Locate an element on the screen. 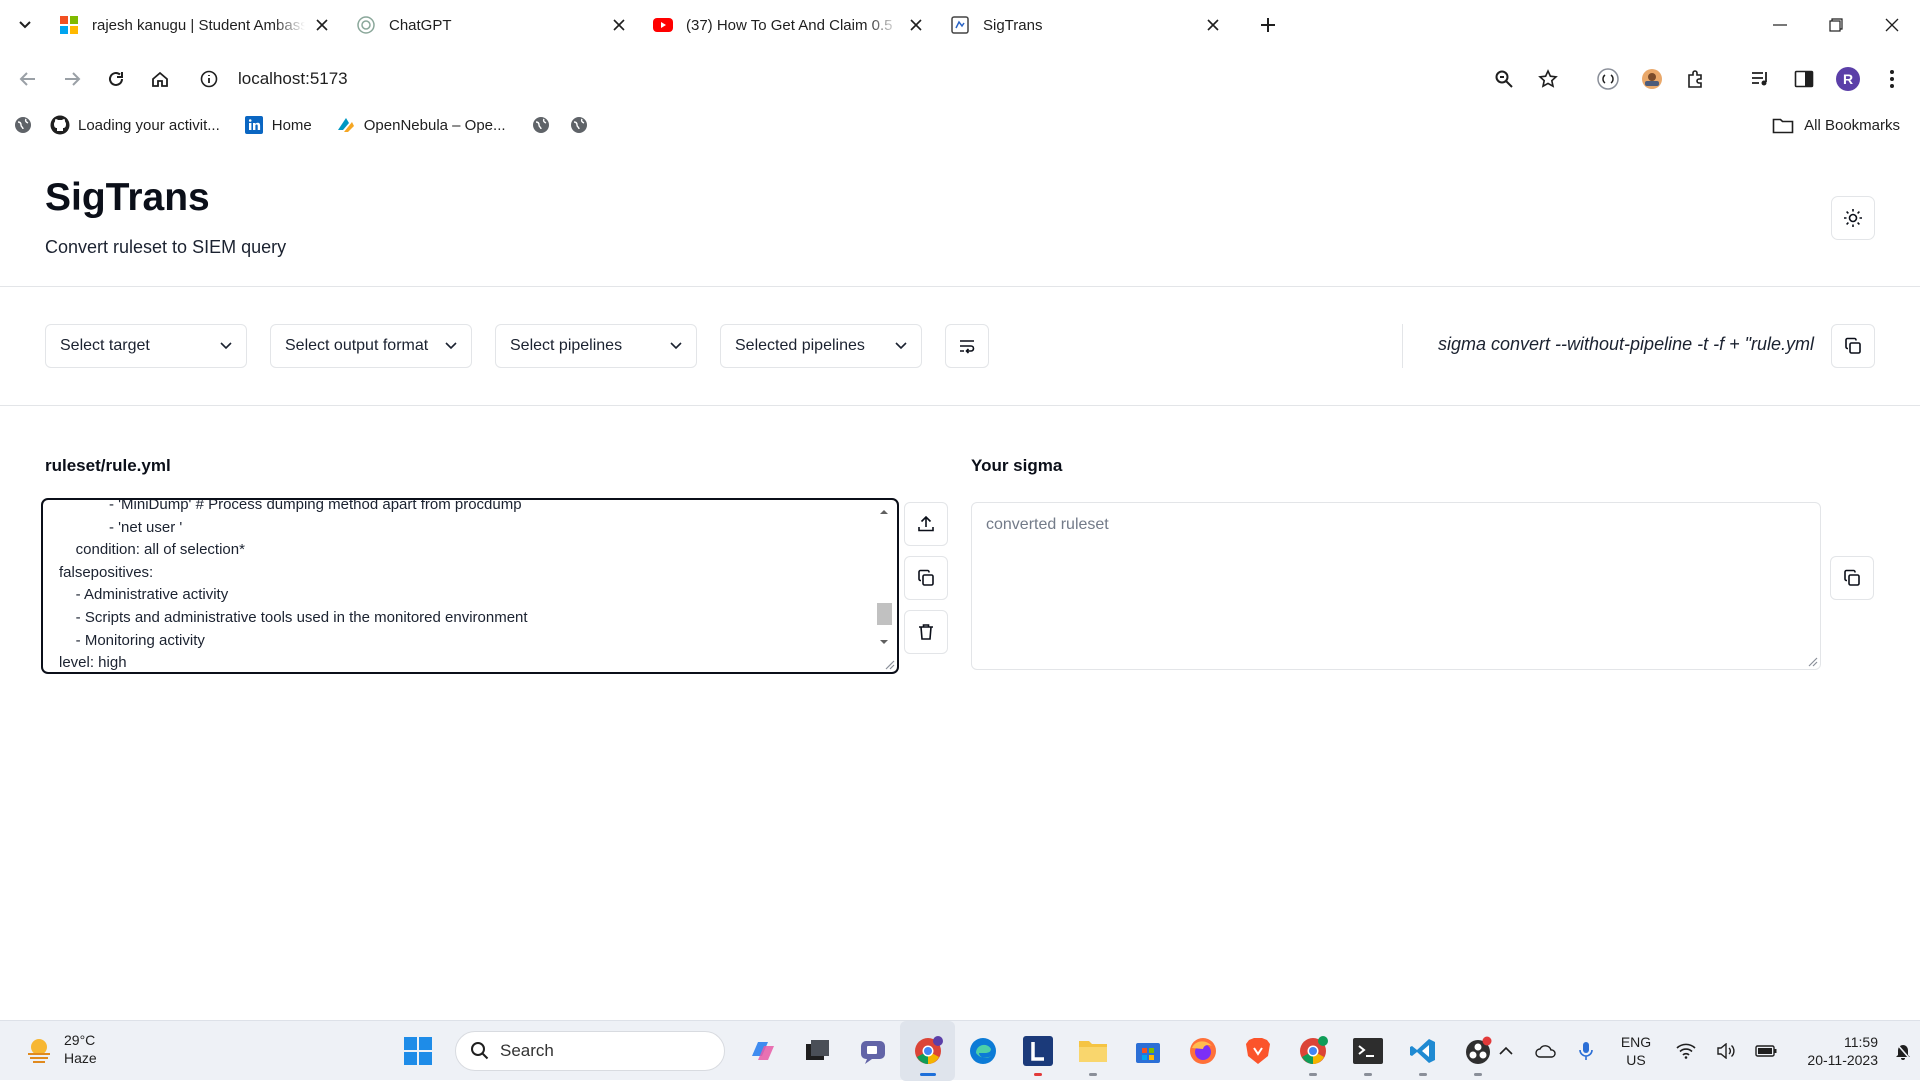 The width and height of the screenshot is (1920, 1081). editor-scrollbar is located at coordinates (884, 586).